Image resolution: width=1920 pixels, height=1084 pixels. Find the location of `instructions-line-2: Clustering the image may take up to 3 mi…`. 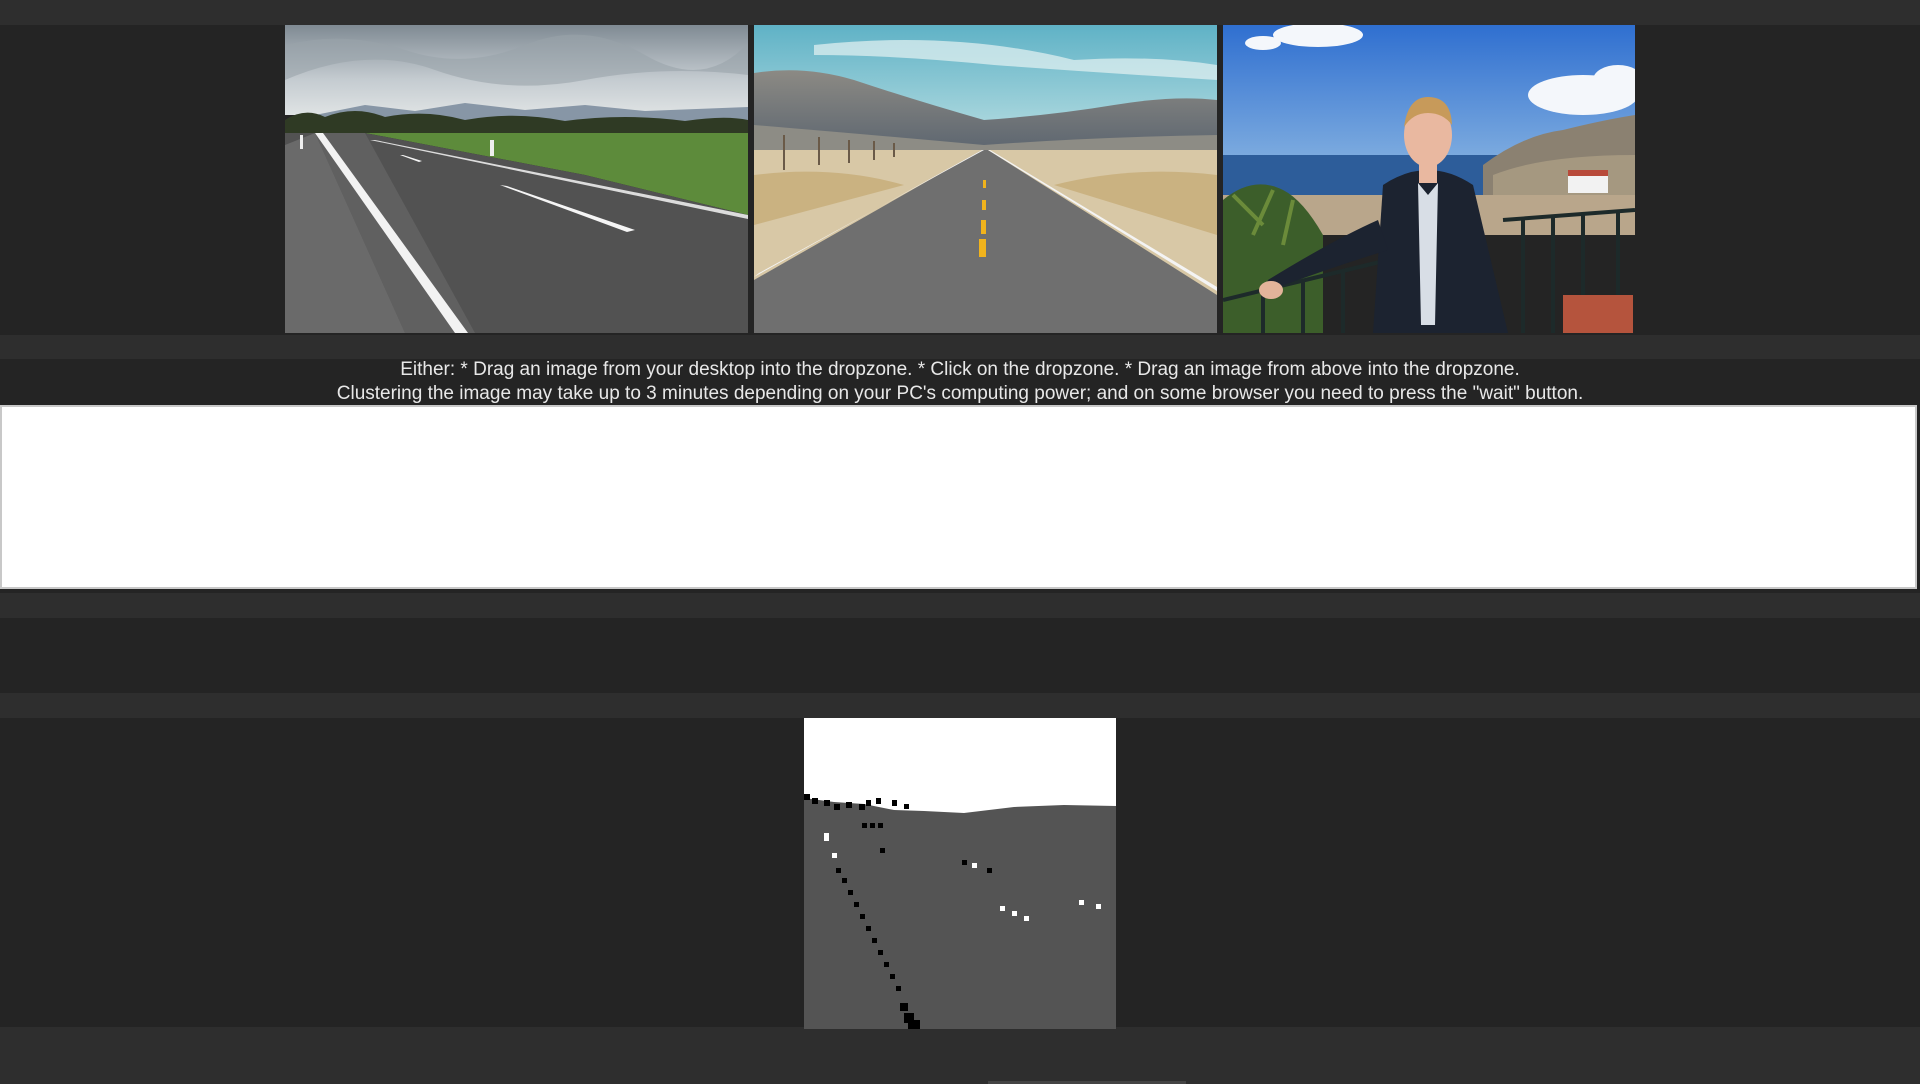

instructions-line-2: Clustering the image may take up to 3 mi… is located at coordinates (960, 393).